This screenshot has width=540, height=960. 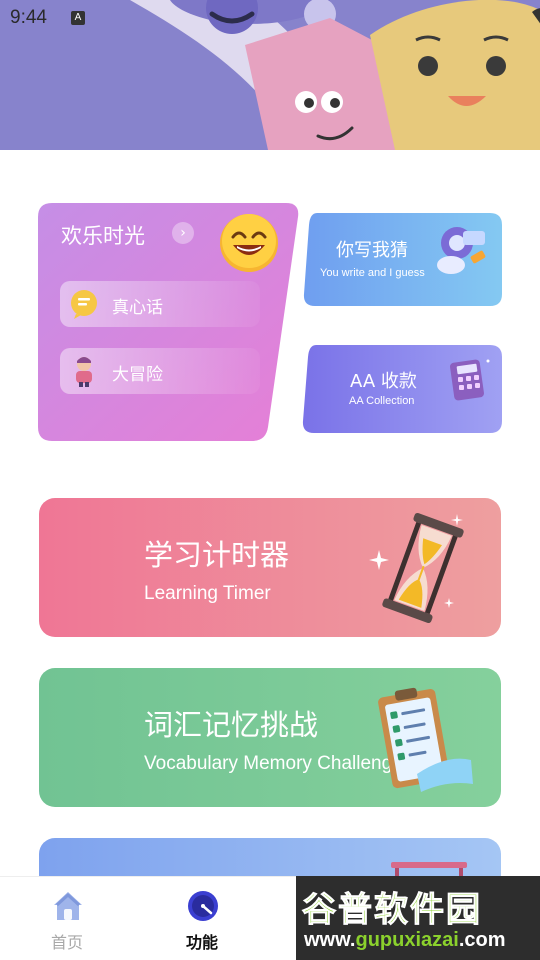 What do you see at coordinates (392, 910) in the screenshot?
I see `watermark-title: 谷普软件园` at bounding box center [392, 910].